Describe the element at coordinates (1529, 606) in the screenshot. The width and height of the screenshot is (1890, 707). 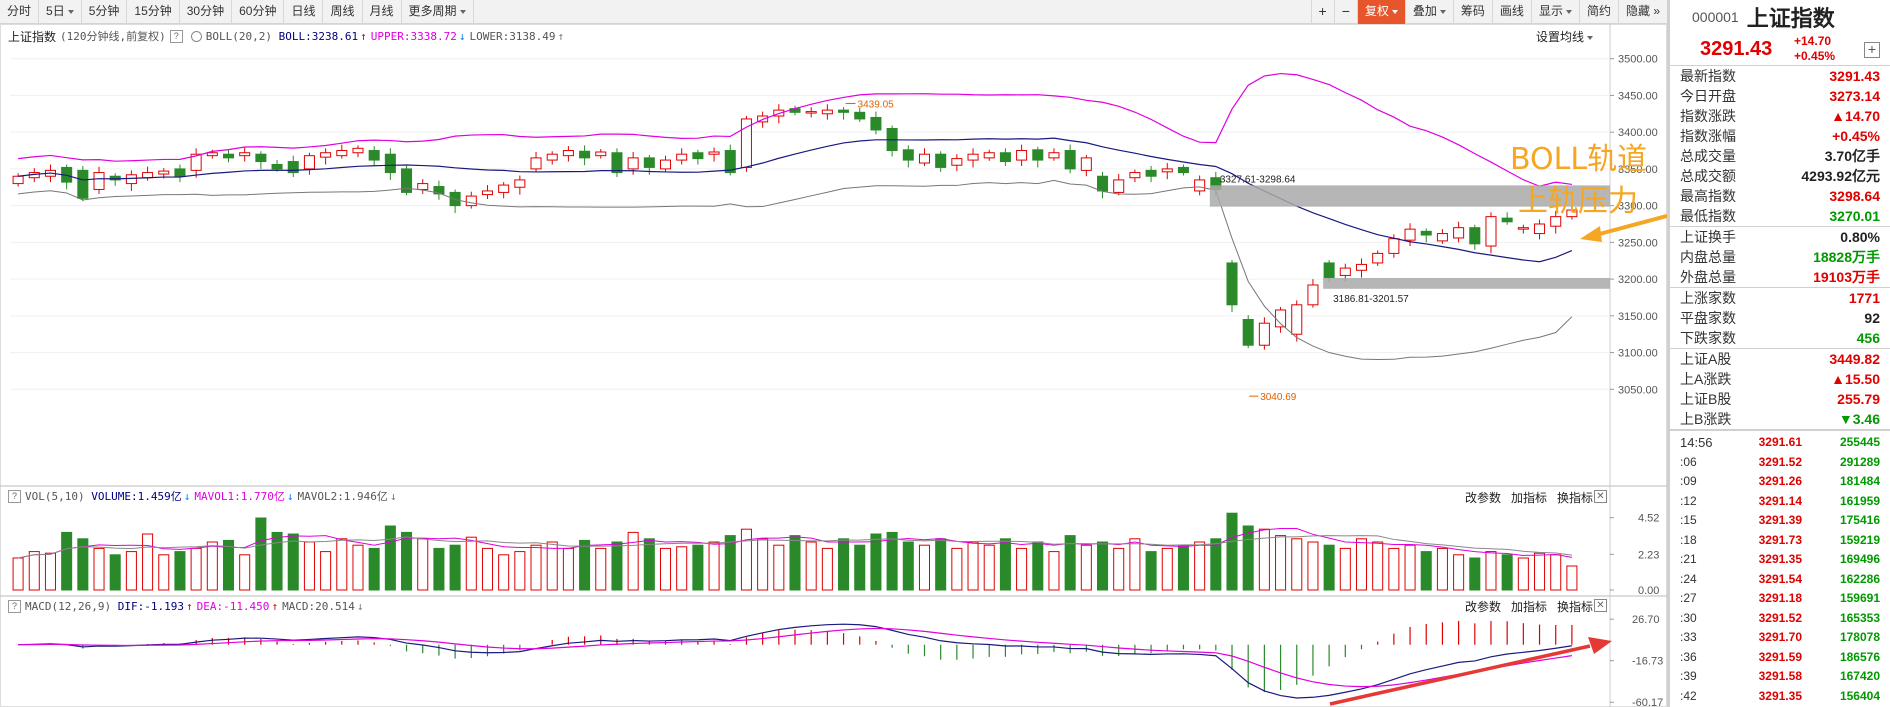
I see `macd-add-indicator-button: 加指标` at that location.